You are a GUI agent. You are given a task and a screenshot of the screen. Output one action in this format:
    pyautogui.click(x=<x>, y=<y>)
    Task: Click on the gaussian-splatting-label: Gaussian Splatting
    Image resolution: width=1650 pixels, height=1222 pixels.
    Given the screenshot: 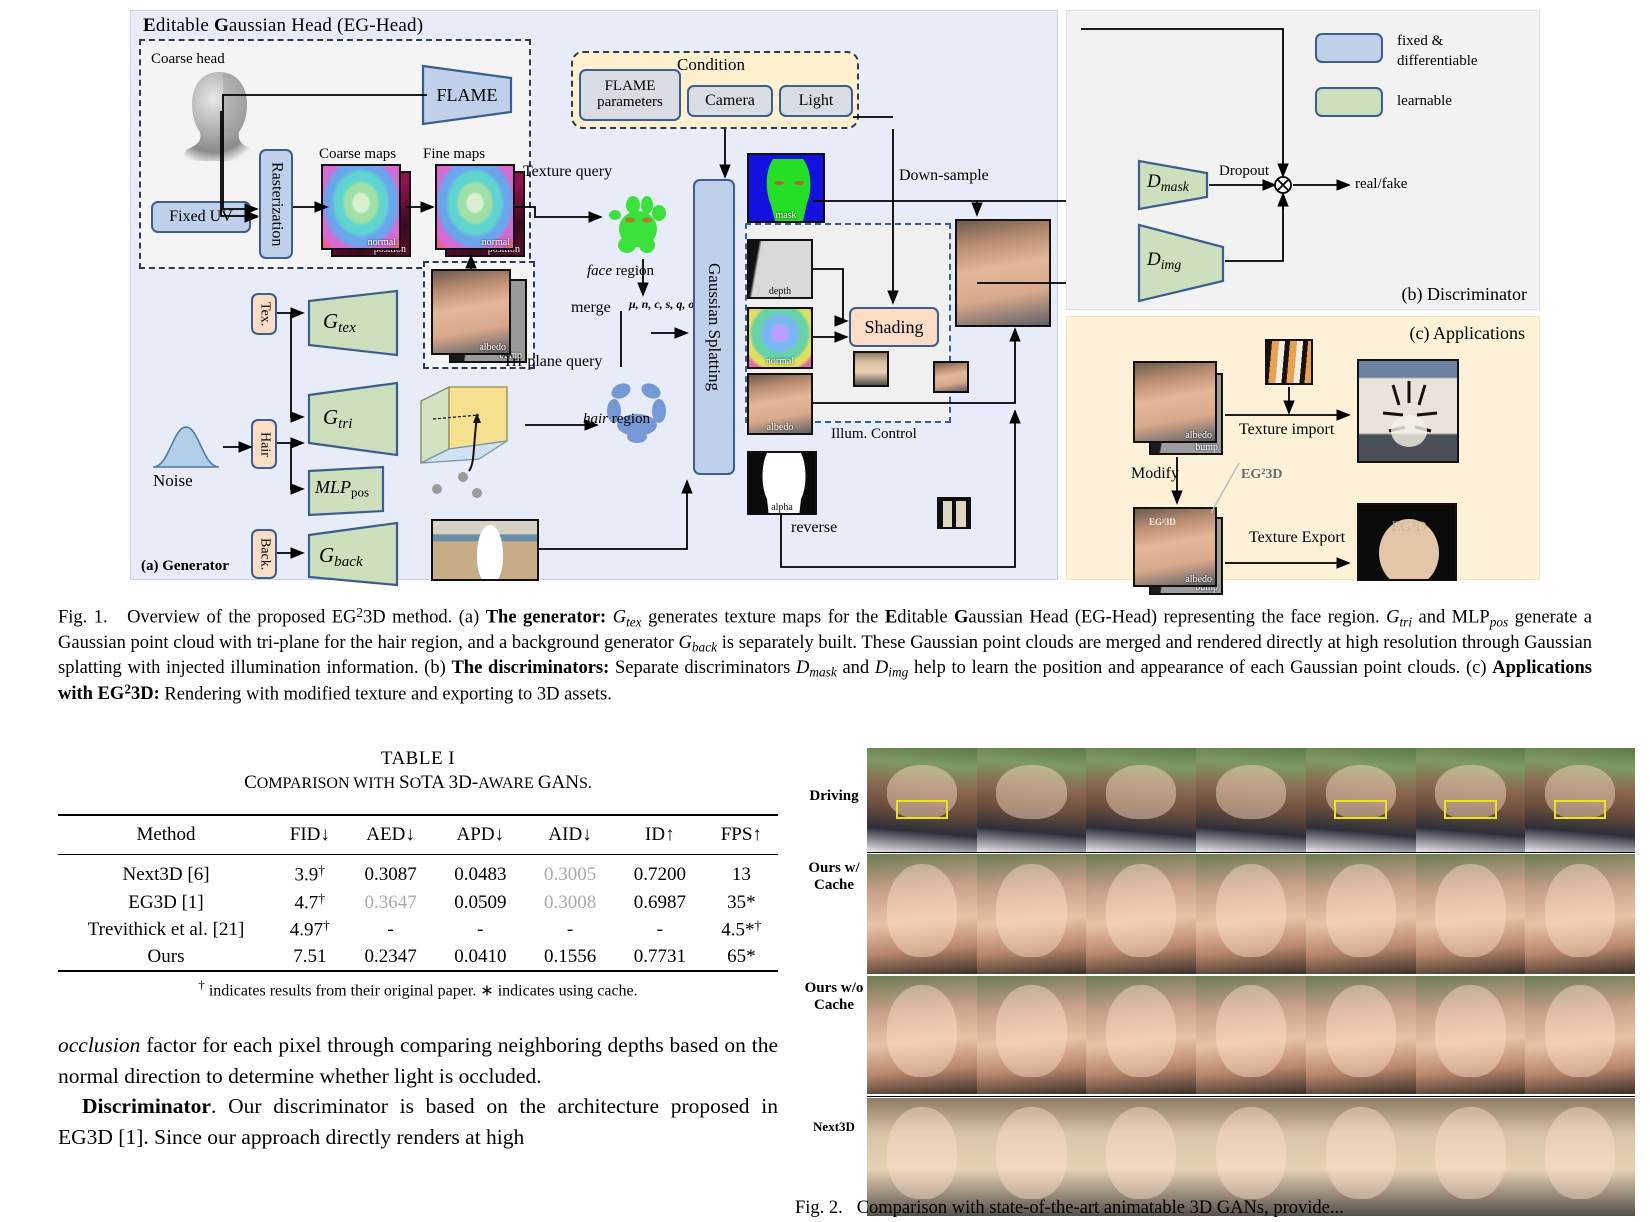 What is the action you would take?
    pyautogui.click(x=714, y=327)
    